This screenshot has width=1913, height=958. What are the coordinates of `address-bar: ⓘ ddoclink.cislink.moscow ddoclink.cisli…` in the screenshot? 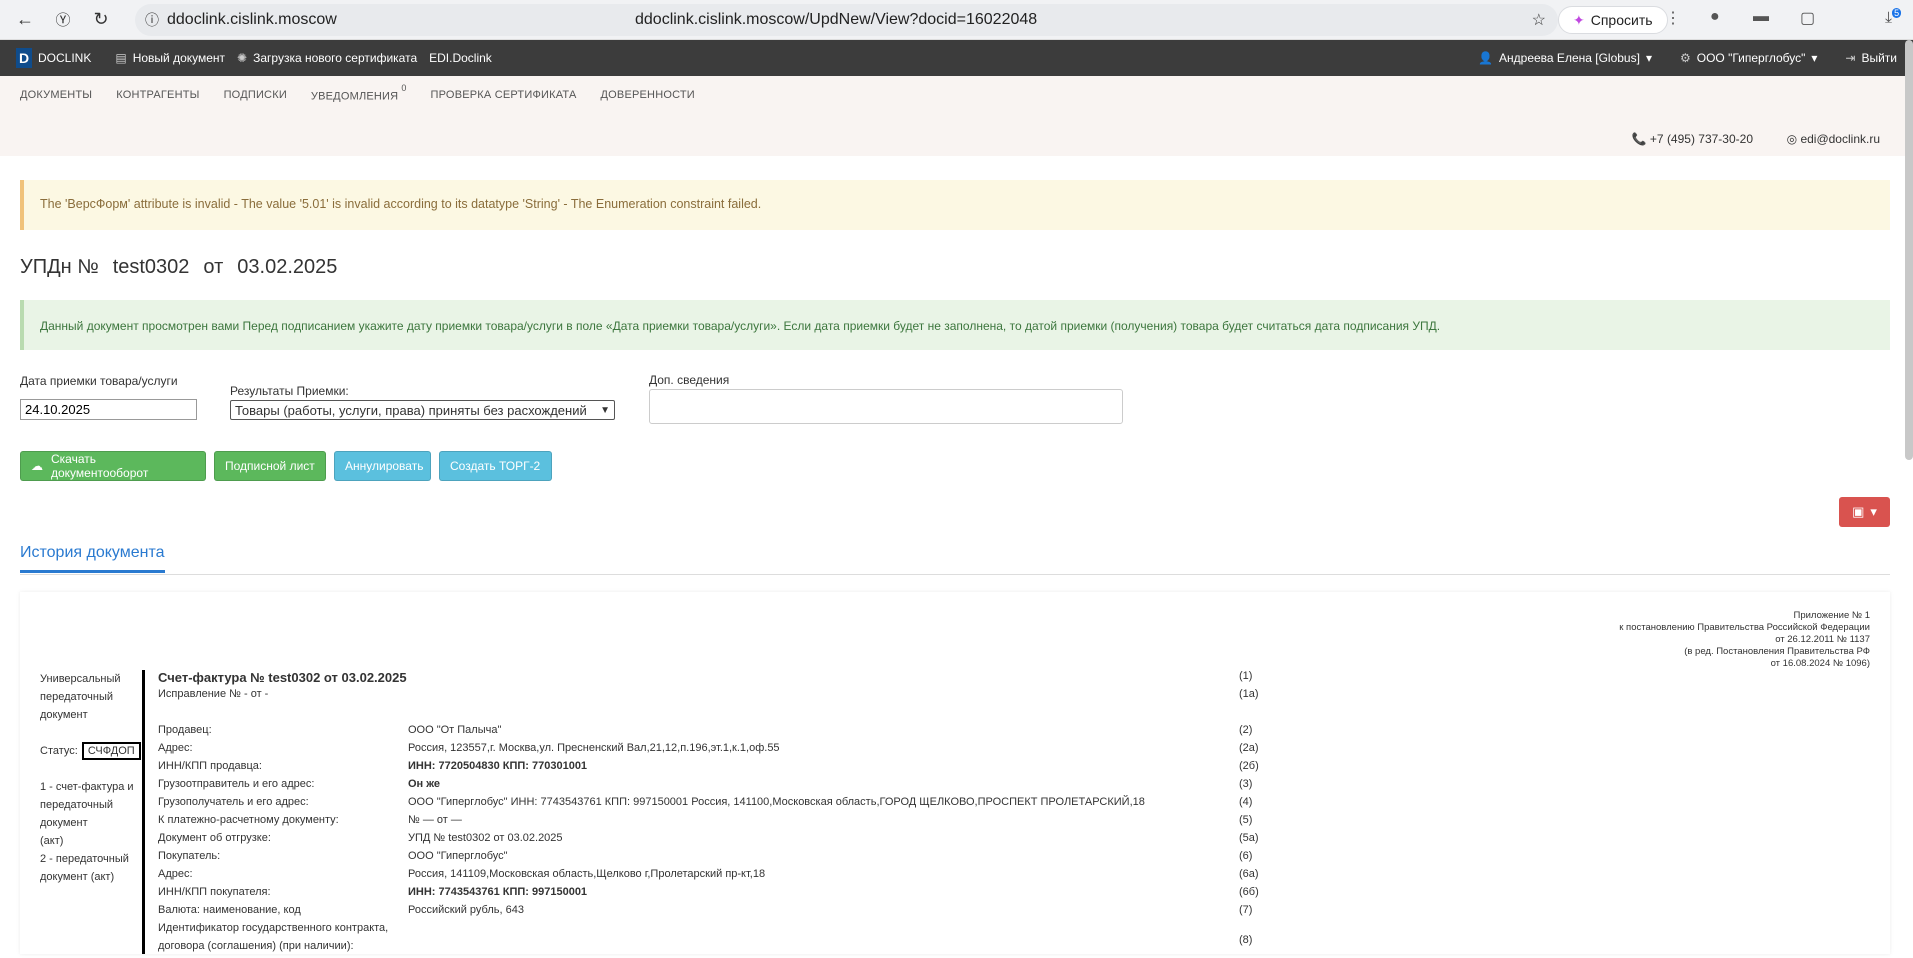 It's located at (846, 20).